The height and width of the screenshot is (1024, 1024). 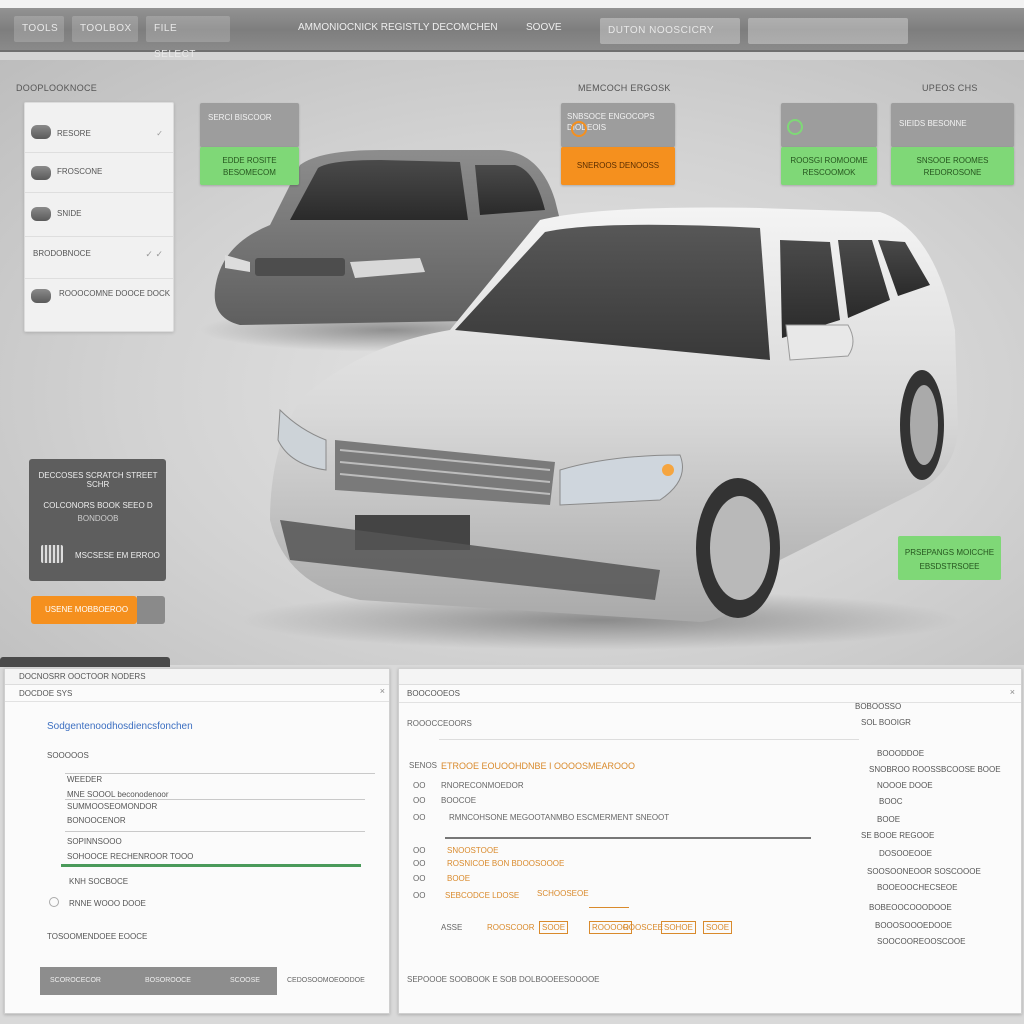 I want to click on log-entry: ETROOE EOUOOHDNBE I OOOOSMEAROOO, so click(x=538, y=766).